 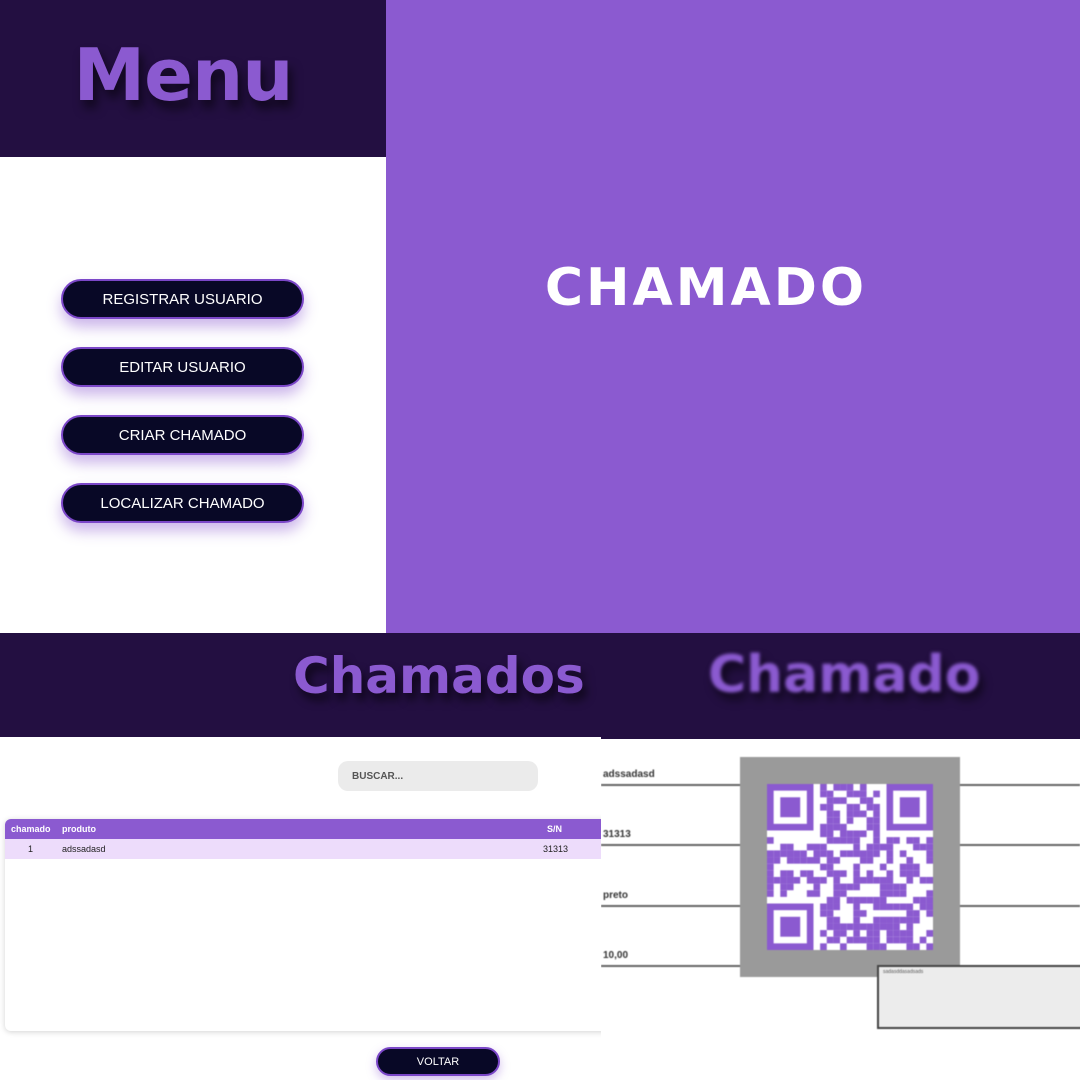 I want to click on tickets-table: chamado produto S/N 1 adssadasd 31313, so click(x=303, y=925).